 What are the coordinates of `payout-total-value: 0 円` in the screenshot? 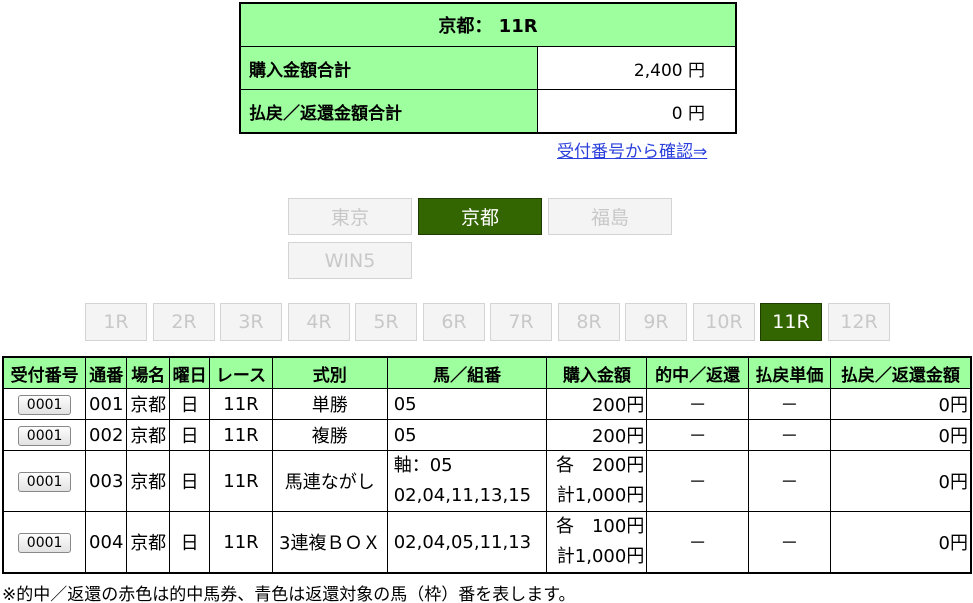 It's located at (637, 111).